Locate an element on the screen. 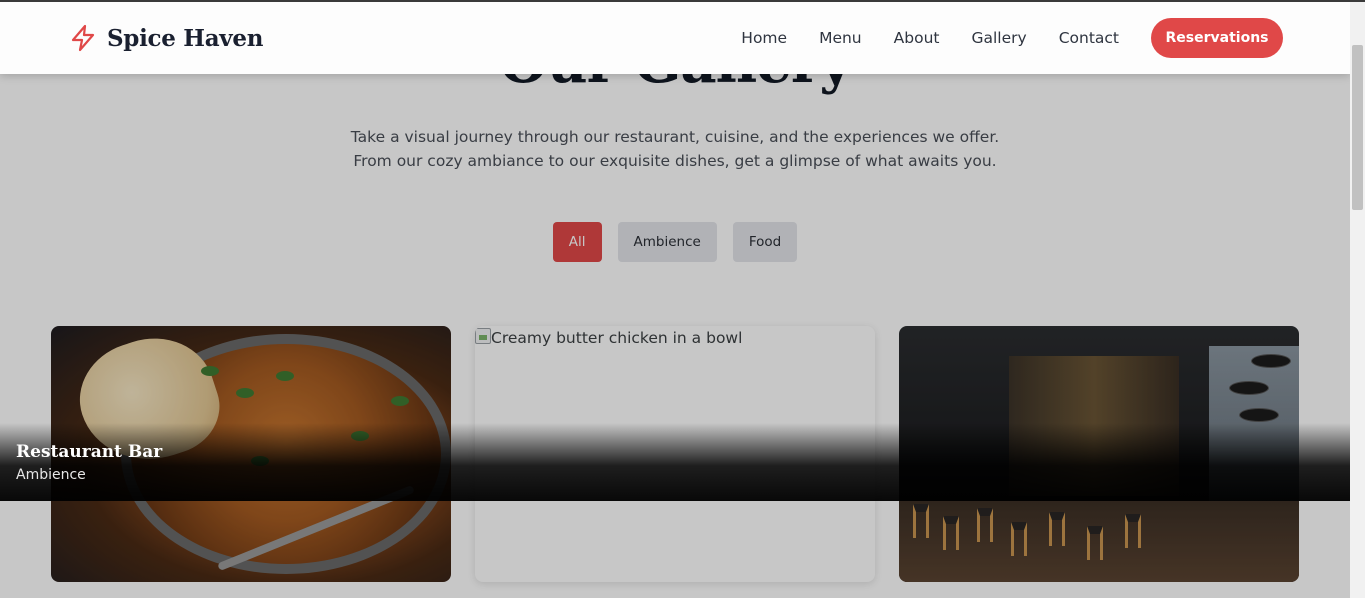 This screenshot has width=1365, height=598. nav-home: Home is located at coordinates (764, 38).